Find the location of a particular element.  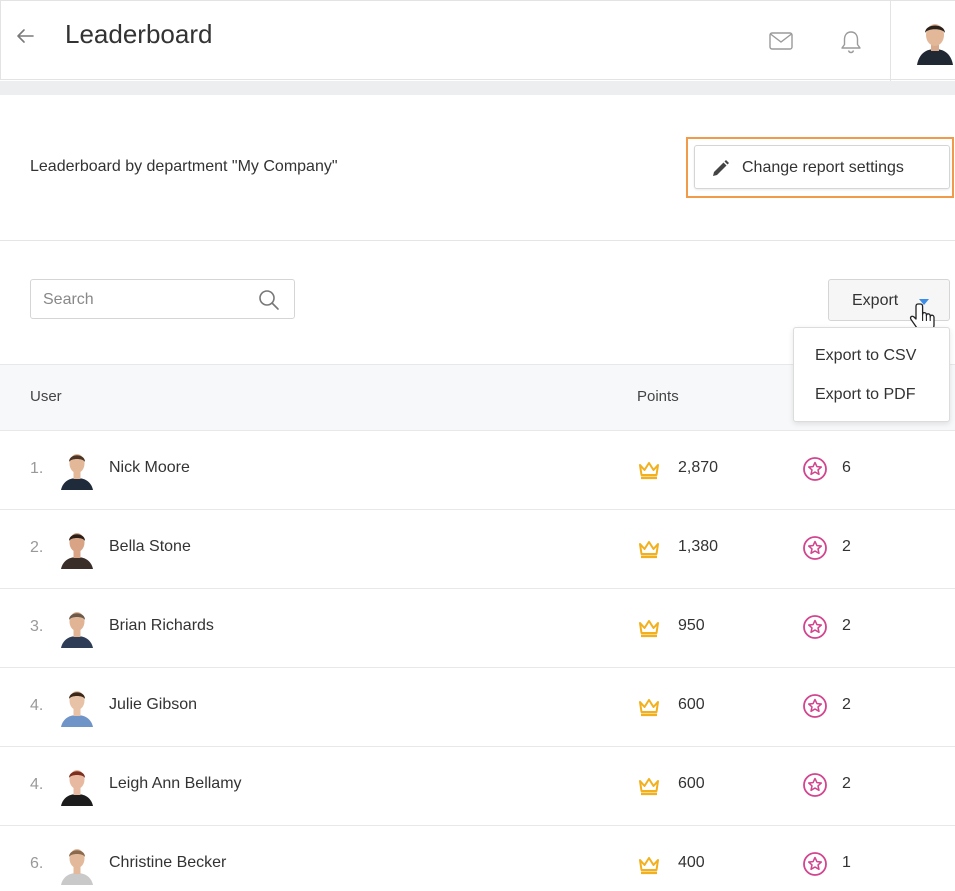

user-name: Christine Becker is located at coordinates (167, 863).